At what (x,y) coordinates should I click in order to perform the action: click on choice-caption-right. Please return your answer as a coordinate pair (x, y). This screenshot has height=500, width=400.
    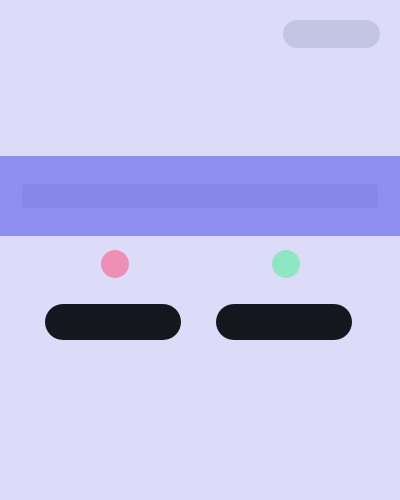
    Looking at the image, I should click on (286, 369).